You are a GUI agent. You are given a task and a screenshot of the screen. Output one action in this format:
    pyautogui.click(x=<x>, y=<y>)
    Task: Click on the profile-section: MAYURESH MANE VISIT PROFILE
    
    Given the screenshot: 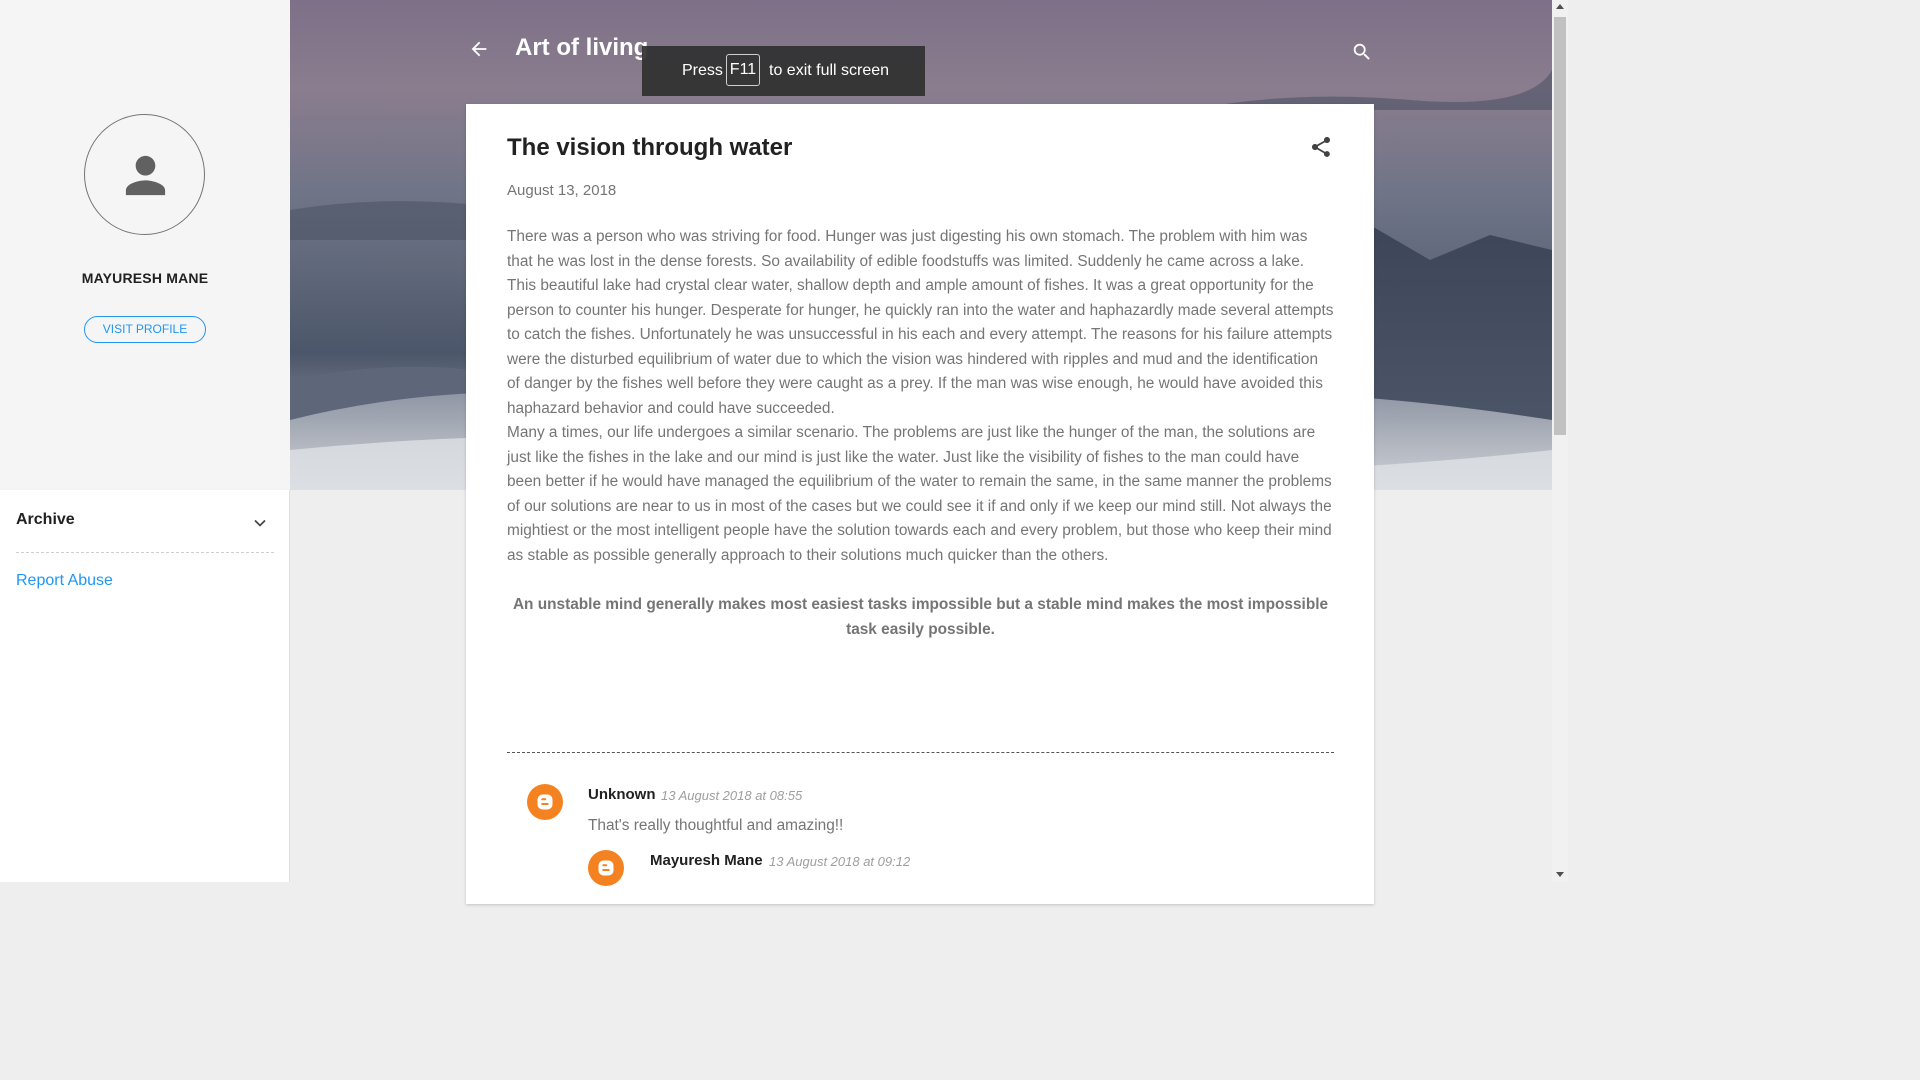 What is the action you would take?
    pyautogui.click(x=145, y=245)
    